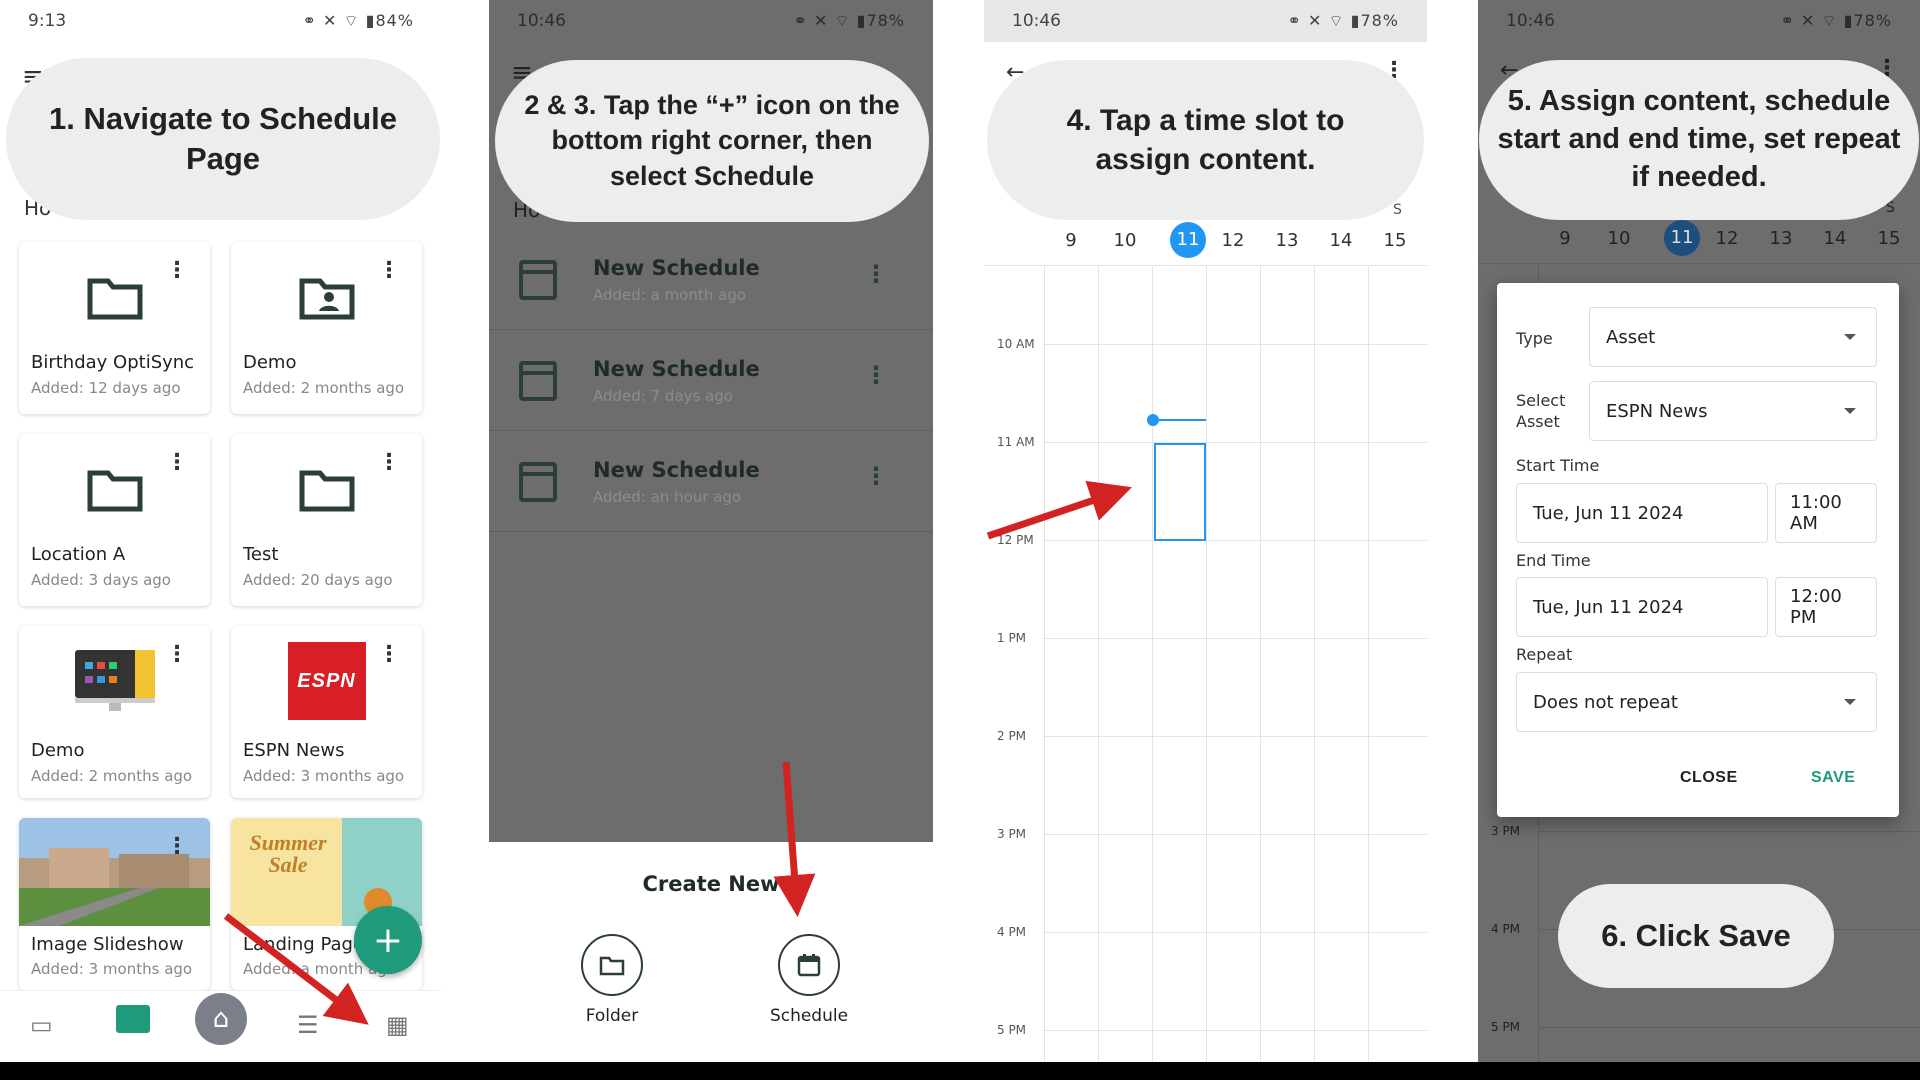 This screenshot has height=1080, width=1920. Describe the element at coordinates (41, 1025) in the screenshot. I see `nav-devices-icon: ▭` at that location.